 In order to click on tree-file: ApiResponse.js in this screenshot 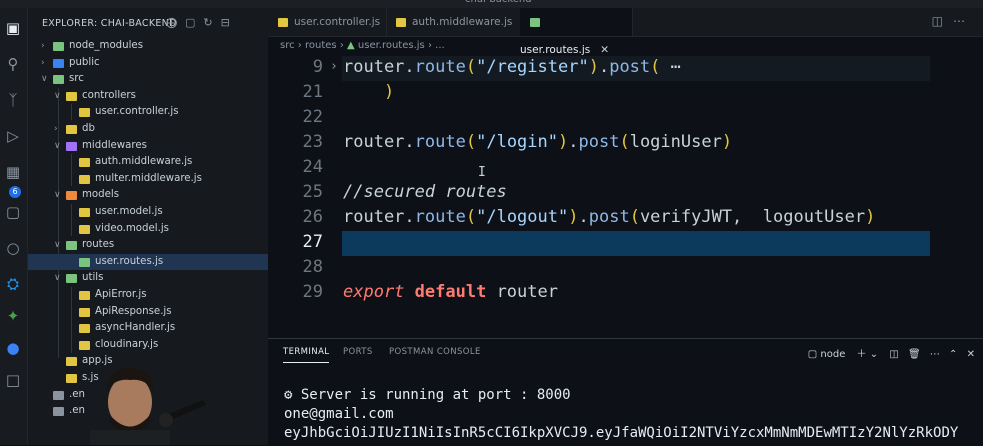, I will do `click(148, 312)`.